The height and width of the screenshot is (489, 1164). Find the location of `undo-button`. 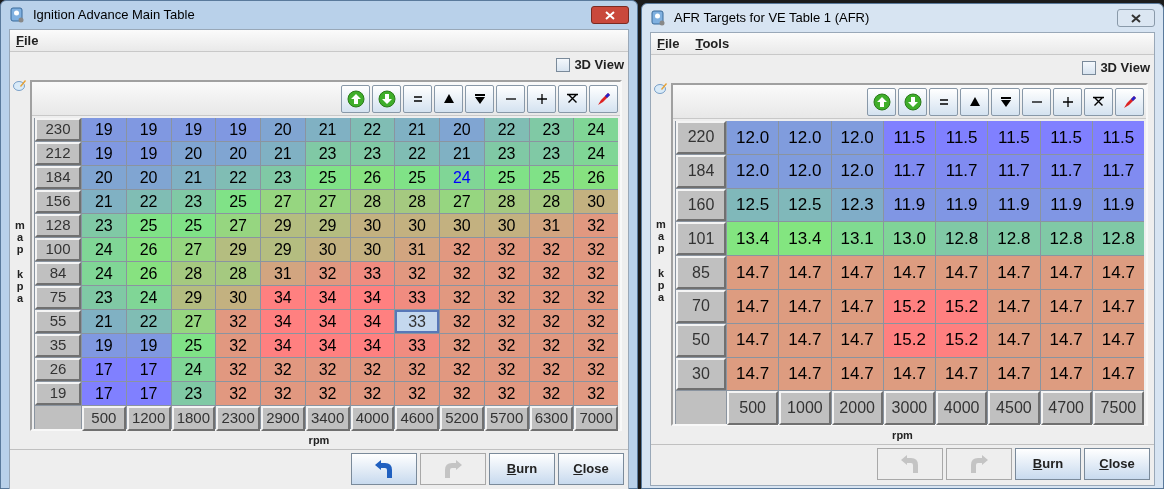

undo-button is located at coordinates (384, 469).